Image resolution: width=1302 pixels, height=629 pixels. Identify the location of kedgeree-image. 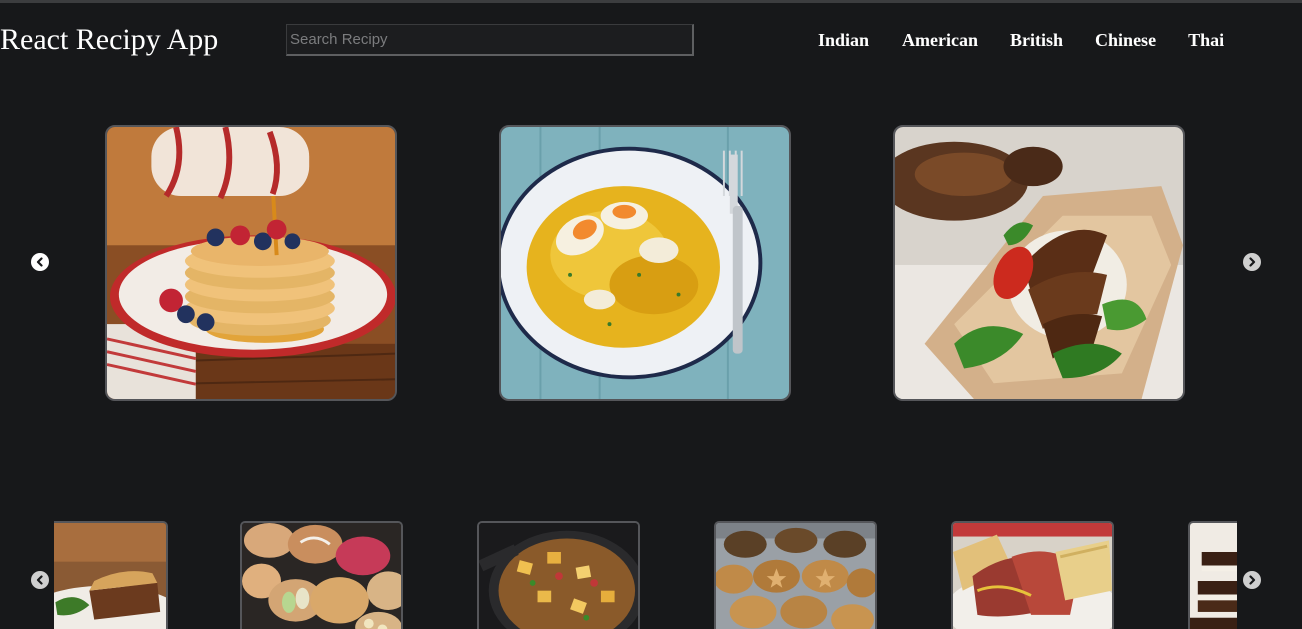
(645, 263).